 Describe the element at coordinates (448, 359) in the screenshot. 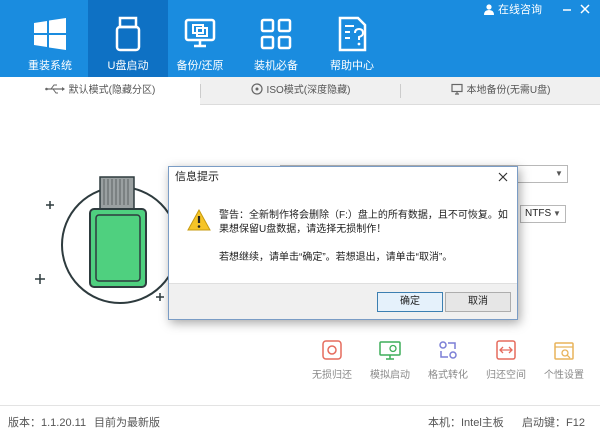

I see `tool-format-convert: 格式转化` at that location.